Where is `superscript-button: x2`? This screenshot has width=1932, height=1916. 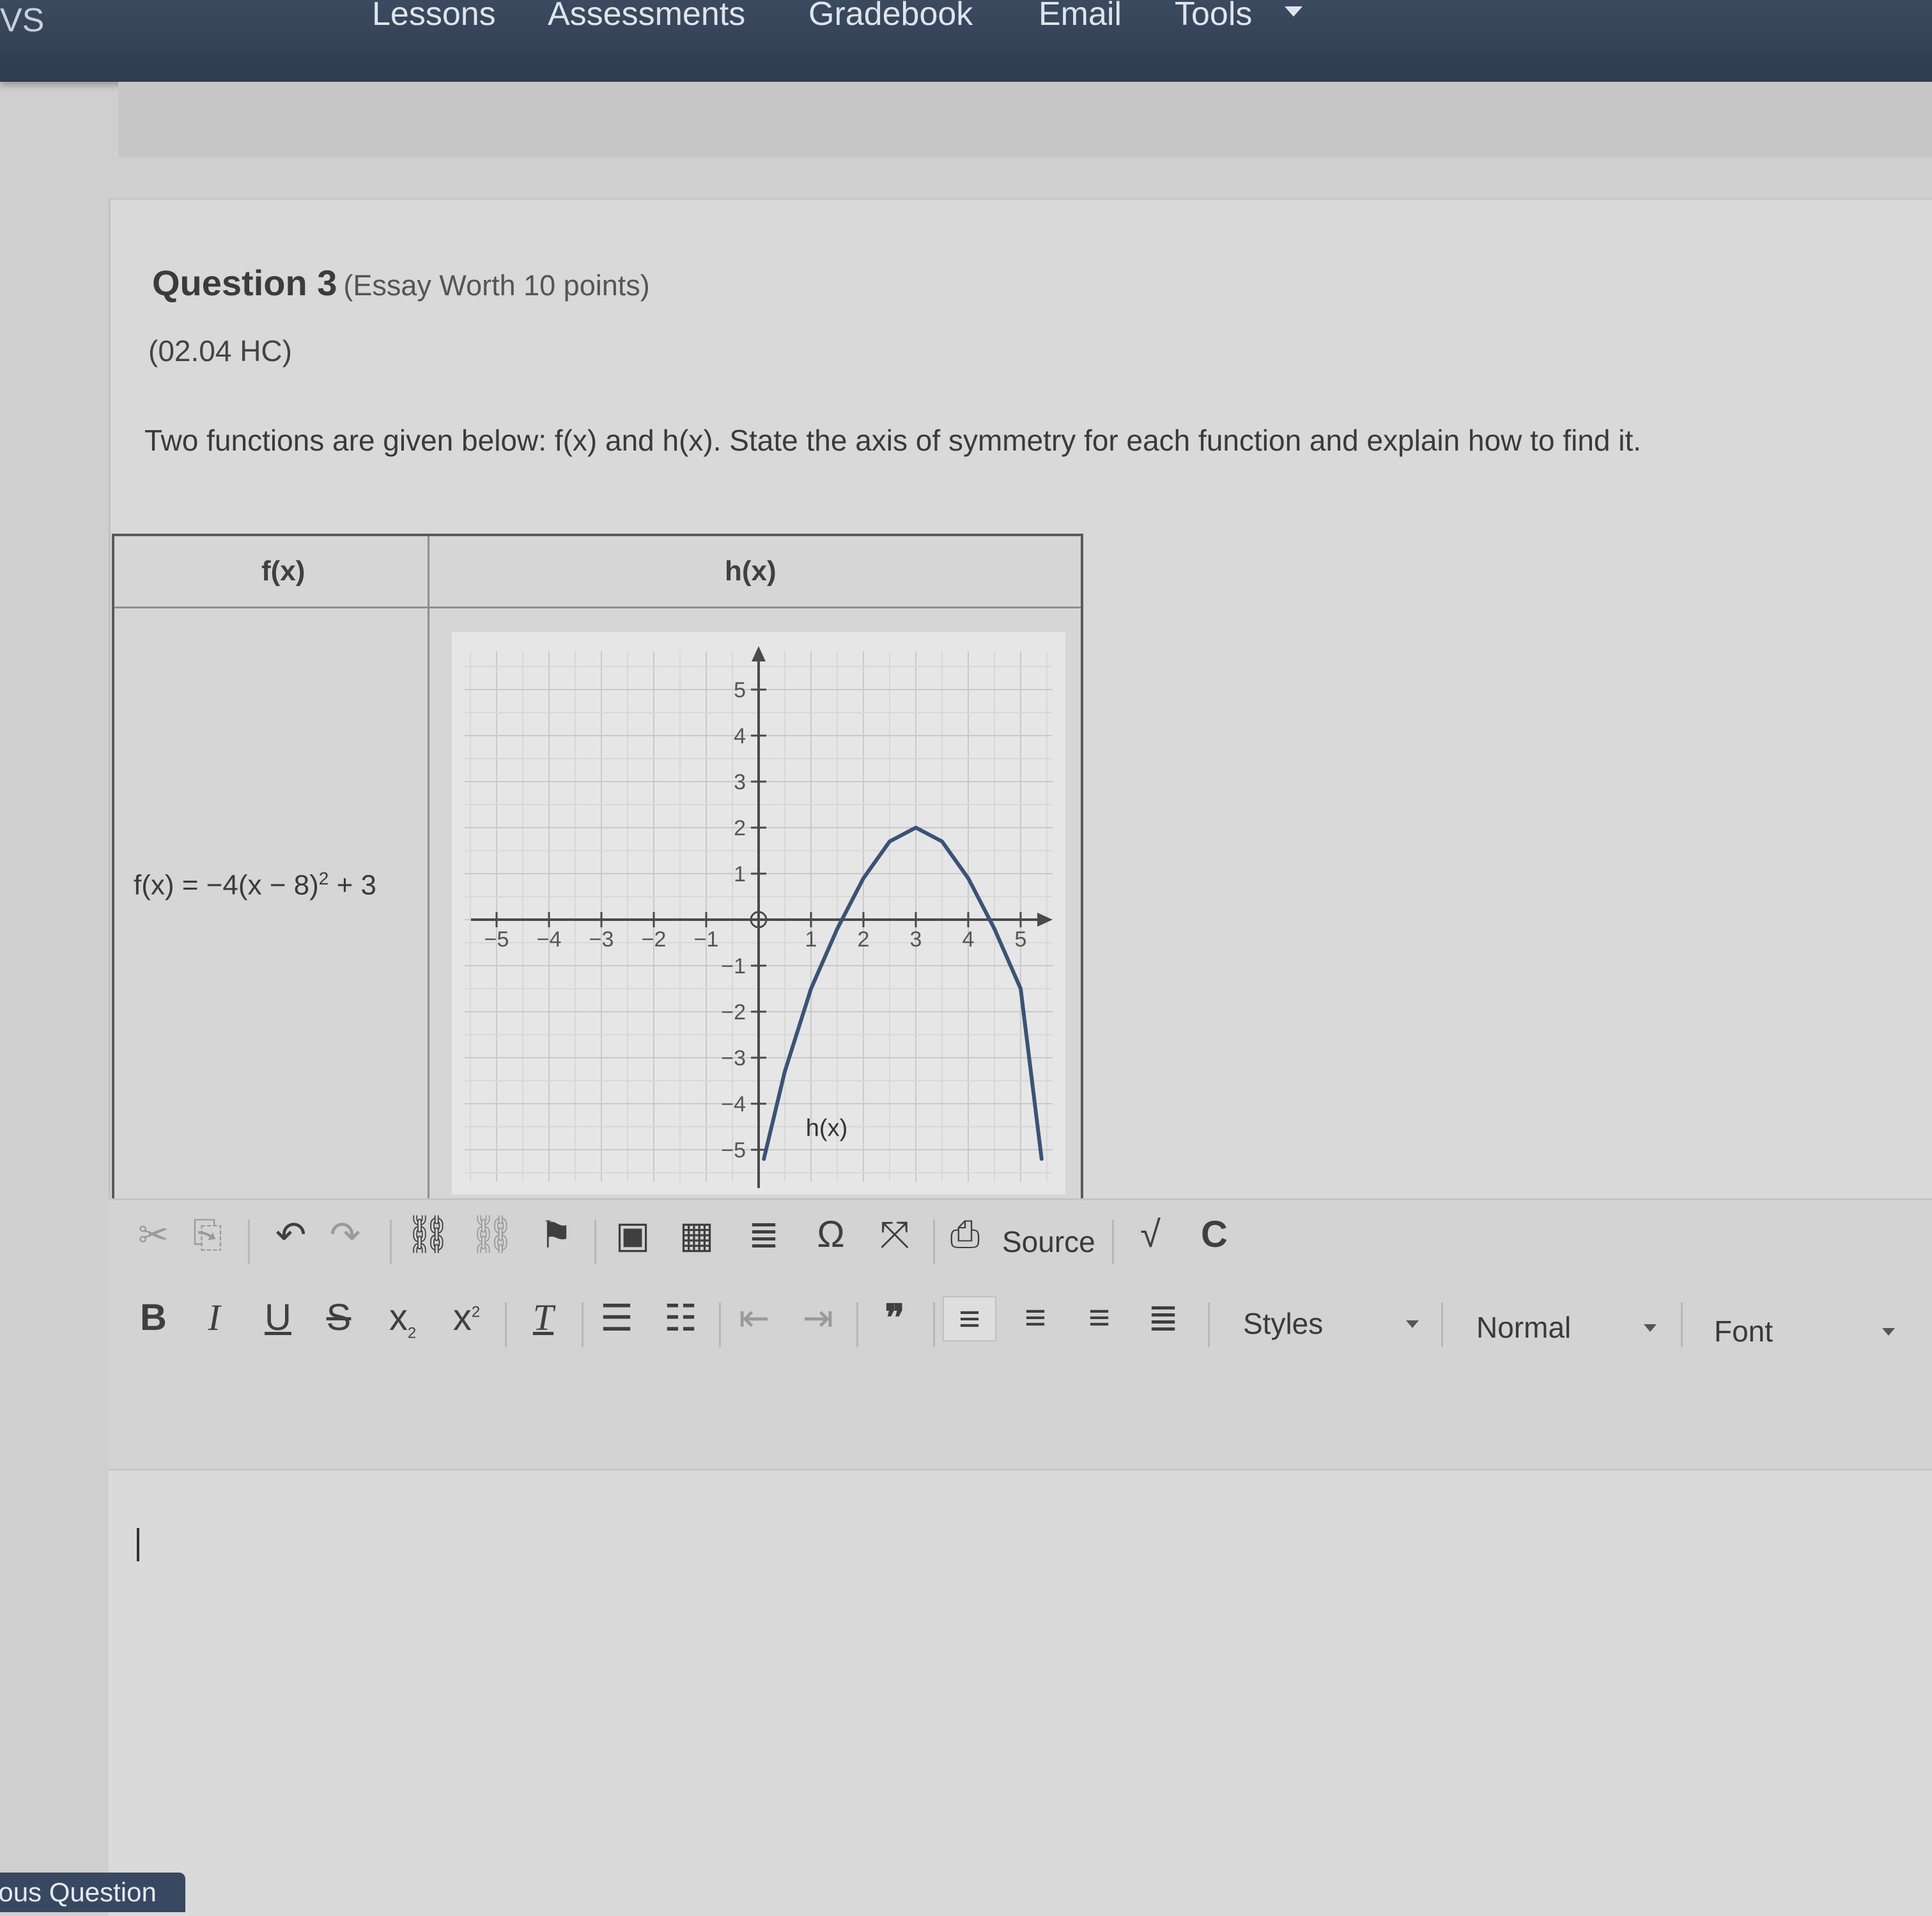 superscript-button: x2 is located at coordinates (467, 1317).